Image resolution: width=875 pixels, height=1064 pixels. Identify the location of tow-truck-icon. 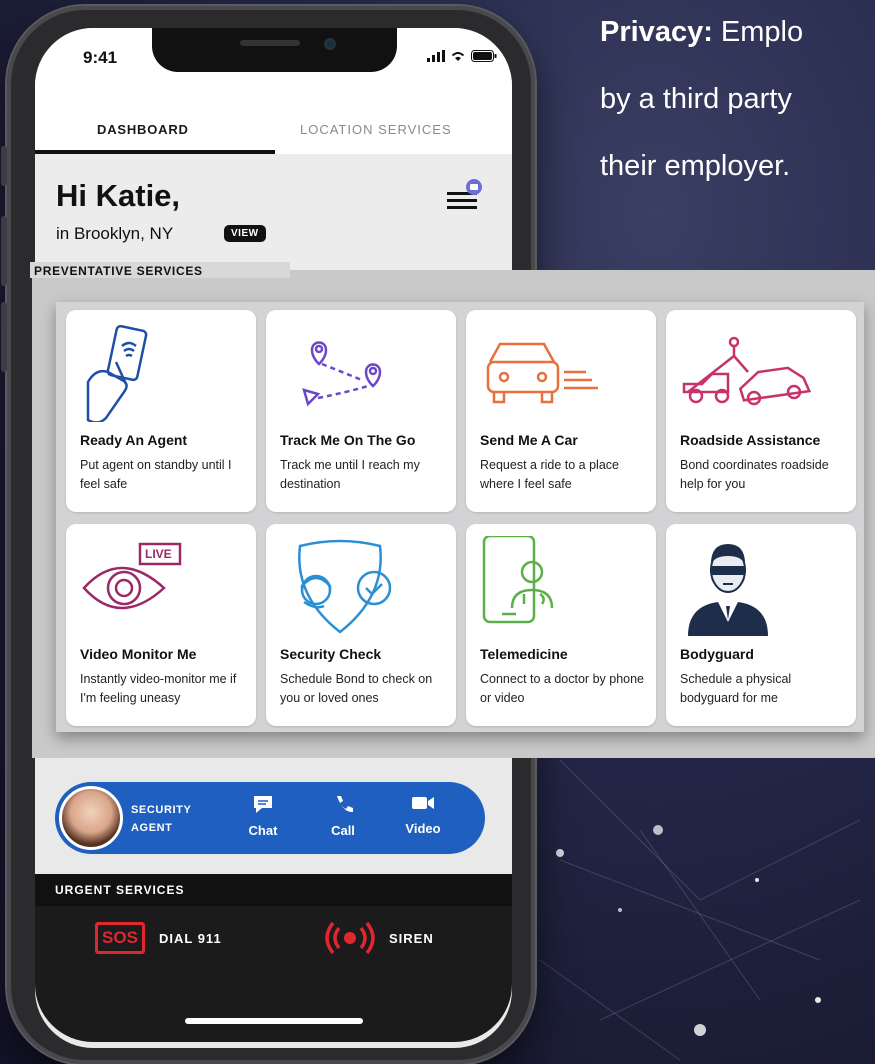
(747, 371).